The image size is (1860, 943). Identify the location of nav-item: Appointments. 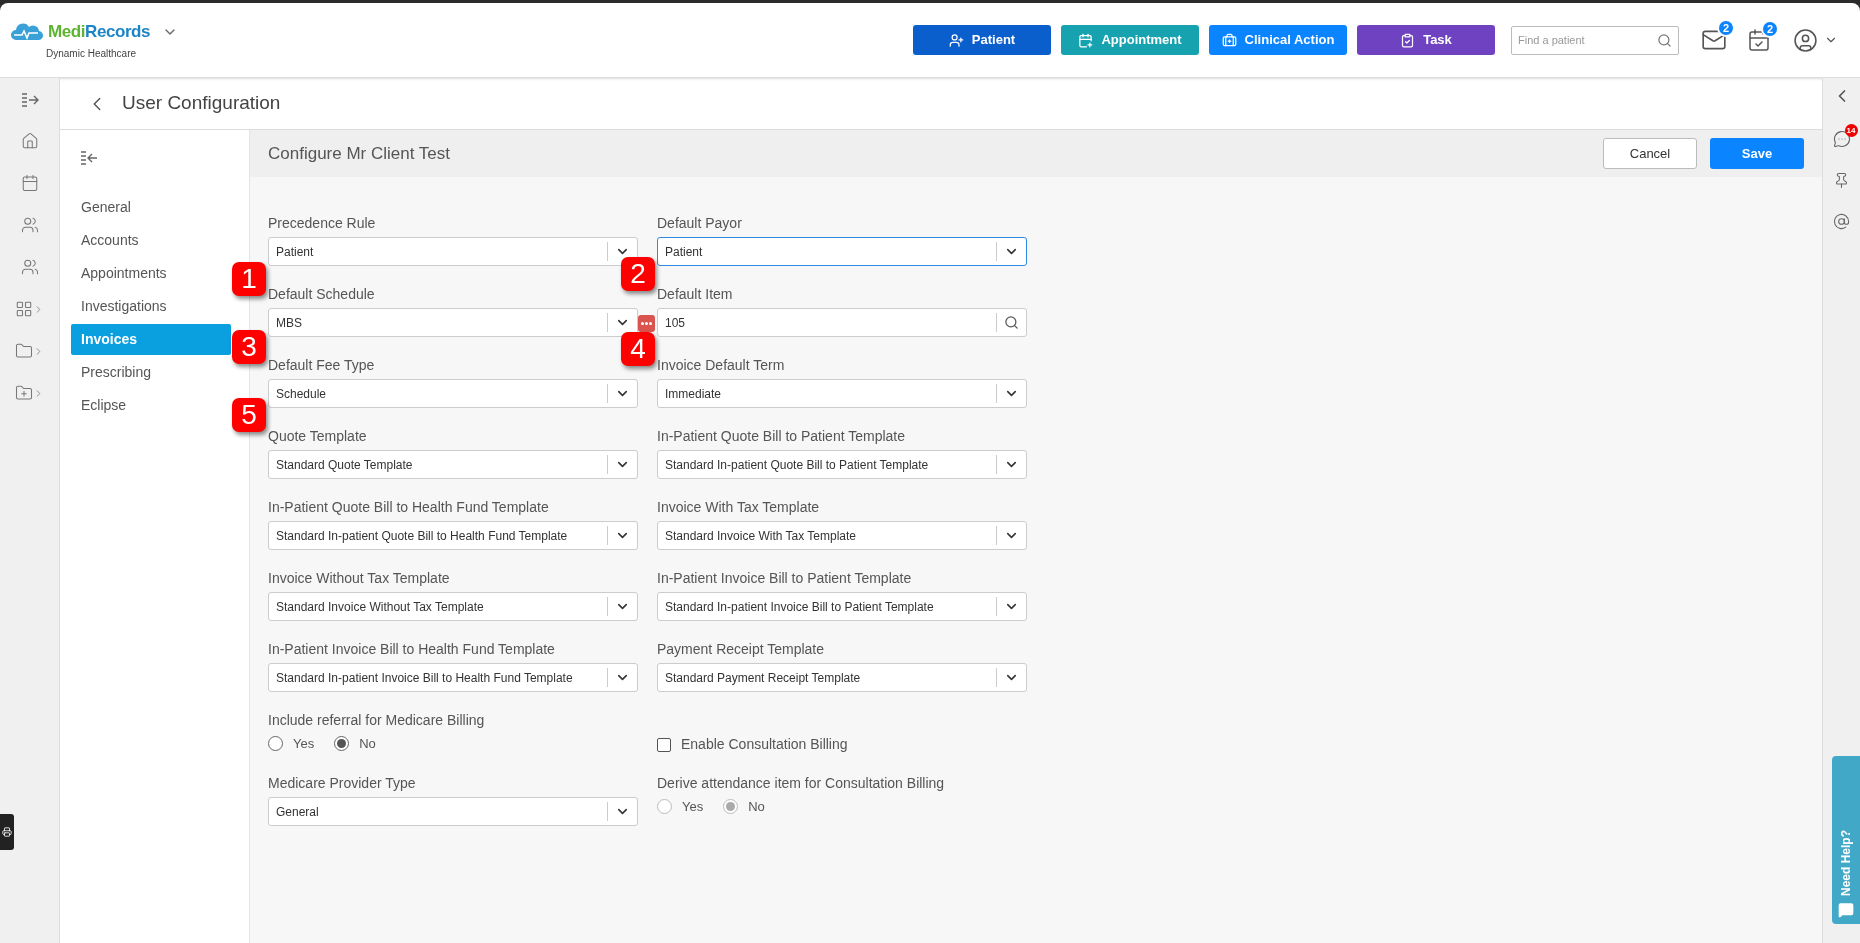
(151, 273).